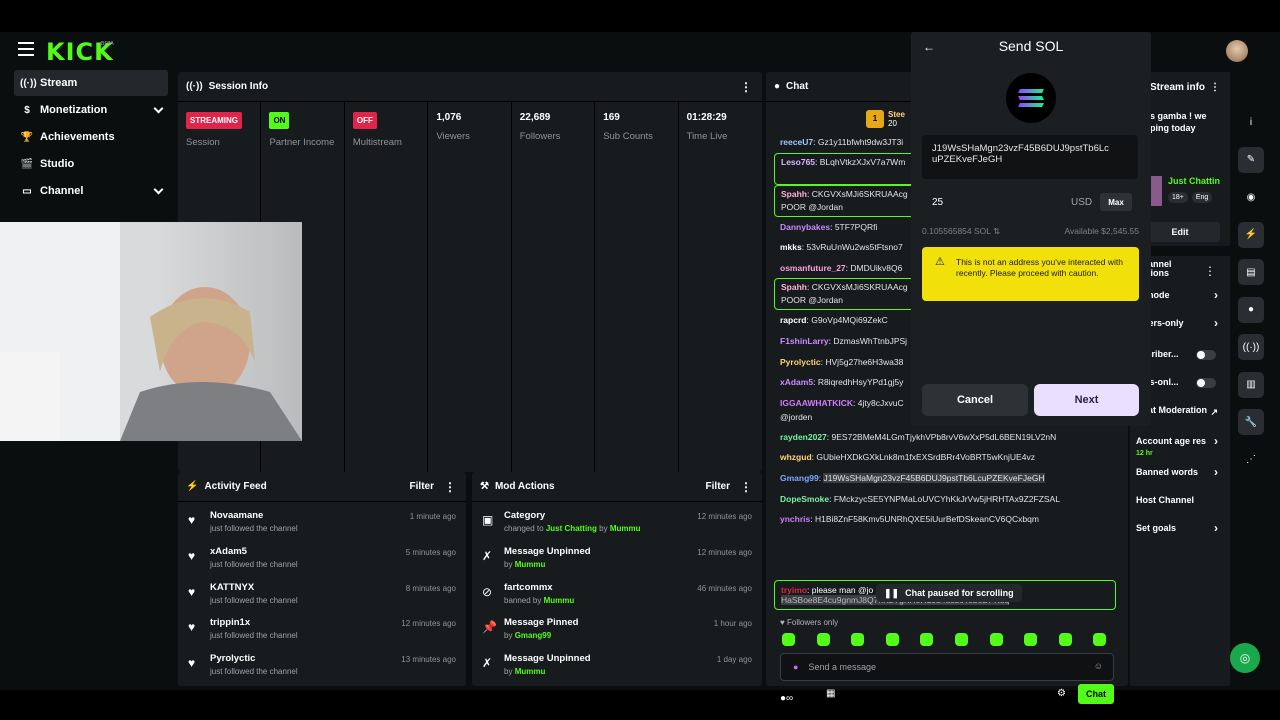  What do you see at coordinates (1251, 159) in the screenshot?
I see `pencil-icon: ✎` at bounding box center [1251, 159].